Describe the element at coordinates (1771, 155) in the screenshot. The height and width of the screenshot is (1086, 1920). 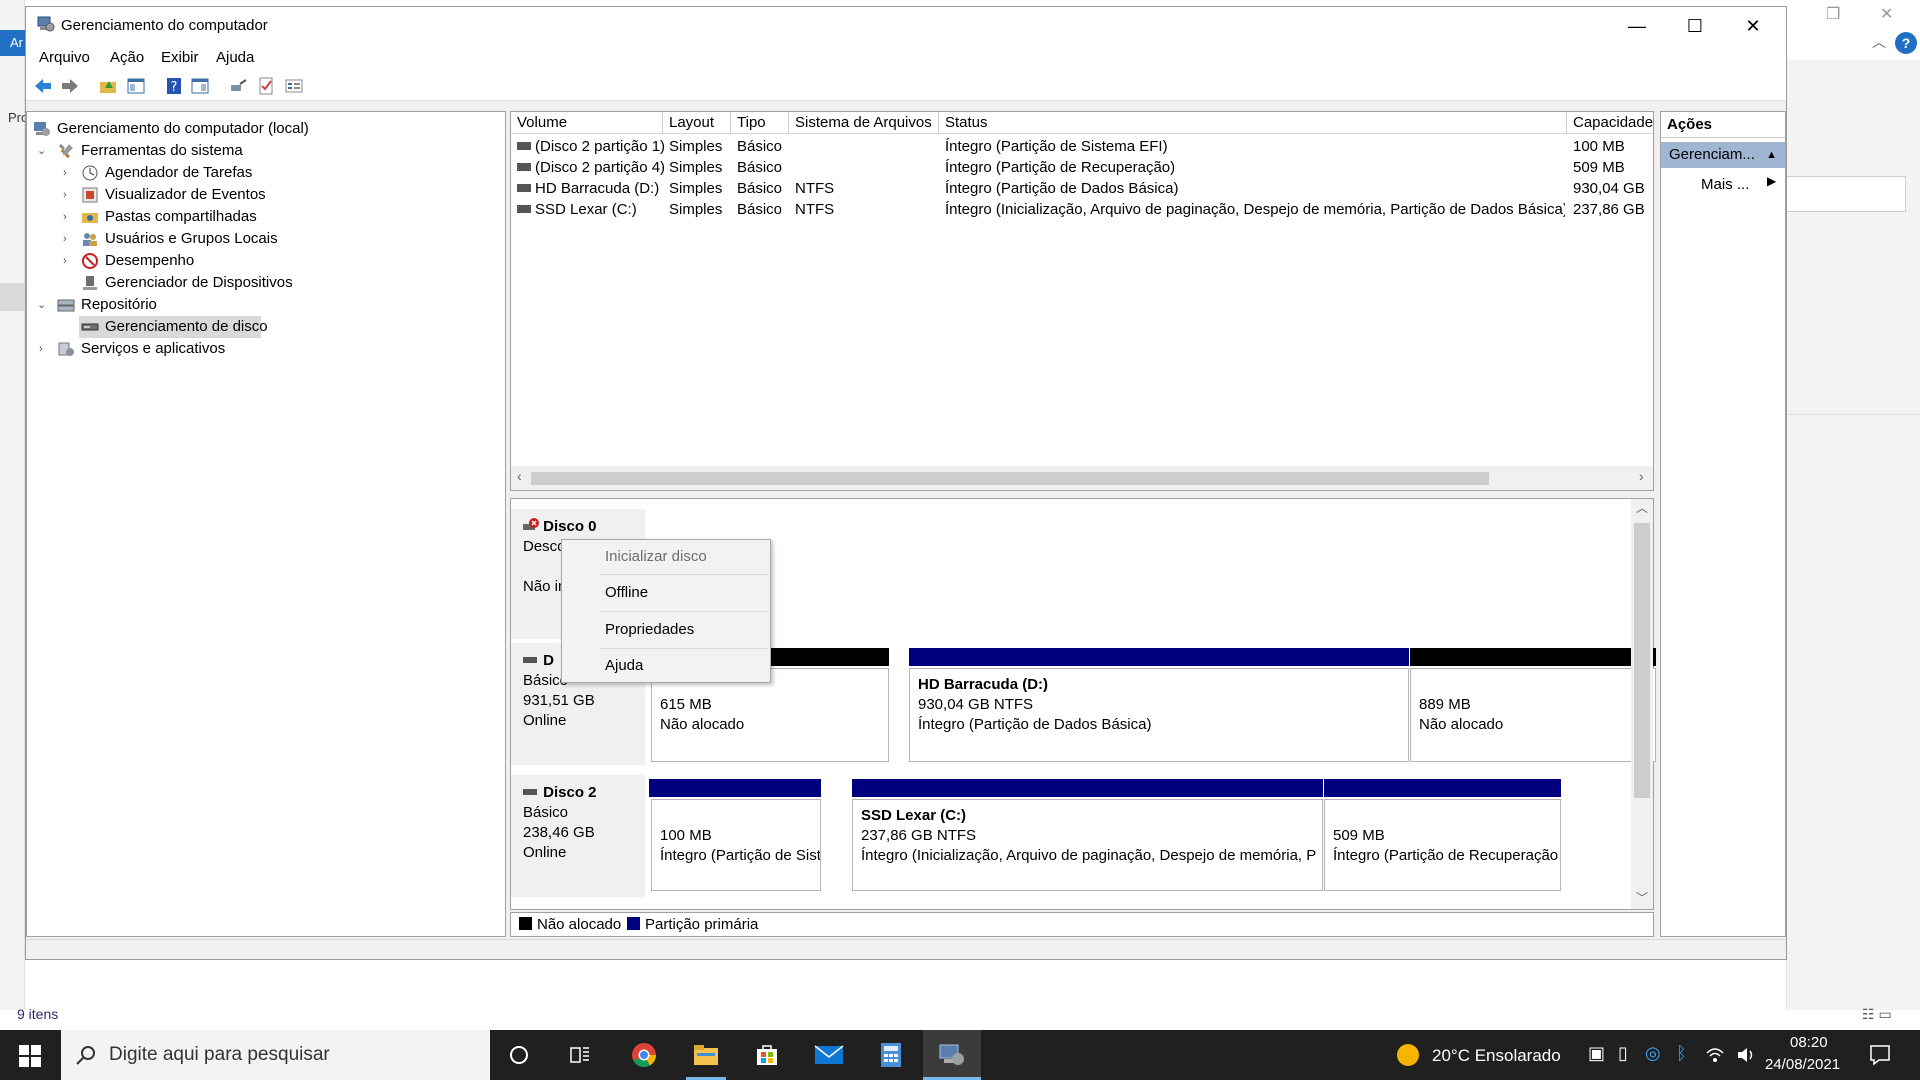
I see `collapse-up-icon: ▲` at that location.